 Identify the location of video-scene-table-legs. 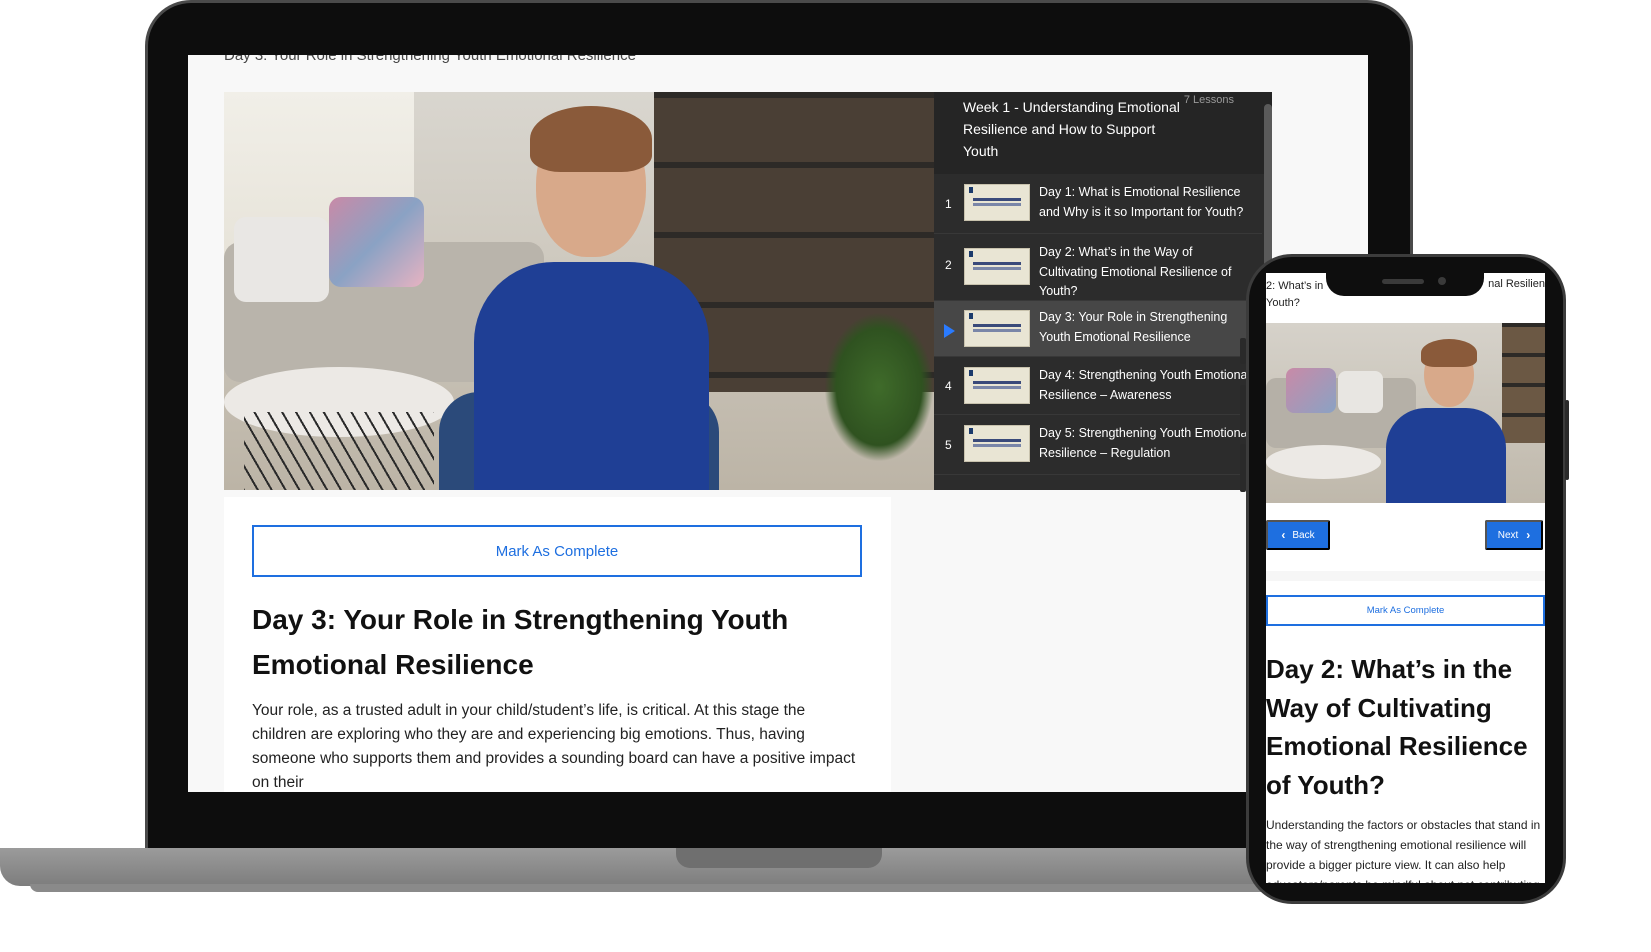
(339, 451).